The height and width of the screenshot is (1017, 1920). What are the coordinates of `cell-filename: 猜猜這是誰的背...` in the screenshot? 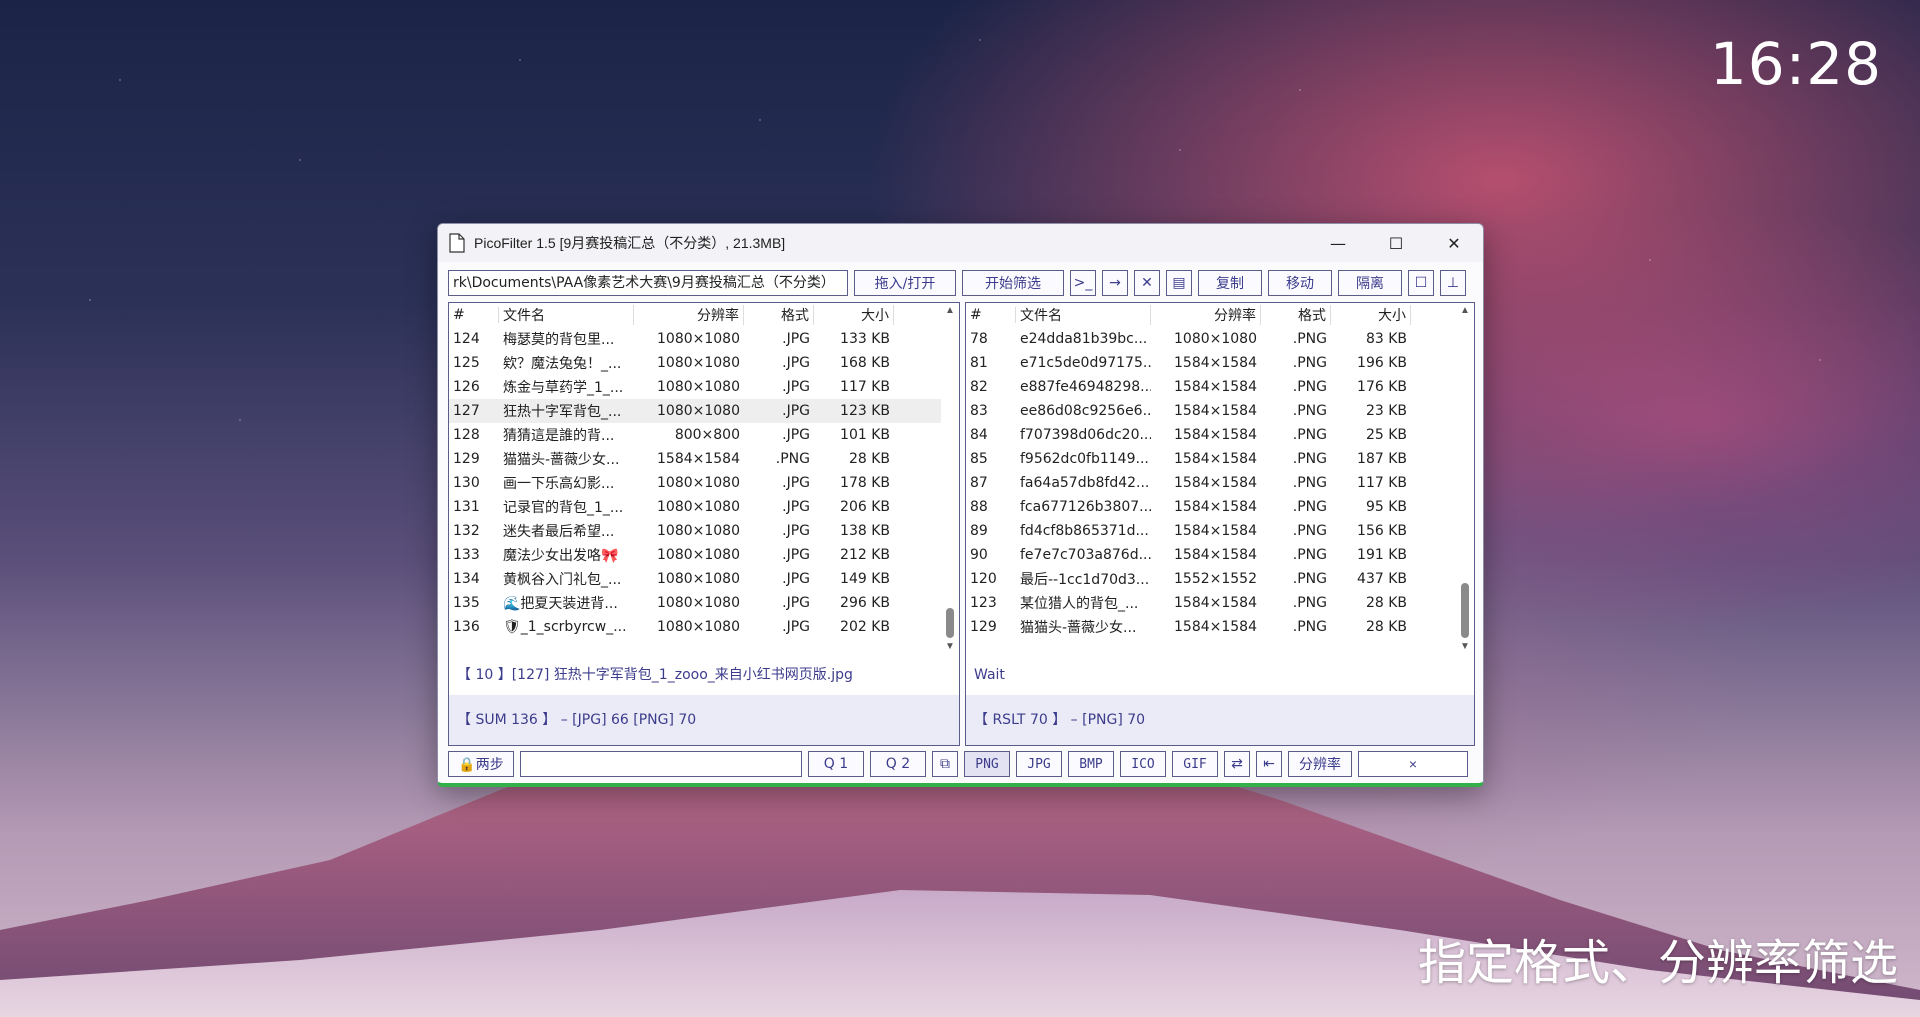 It's located at (559, 436).